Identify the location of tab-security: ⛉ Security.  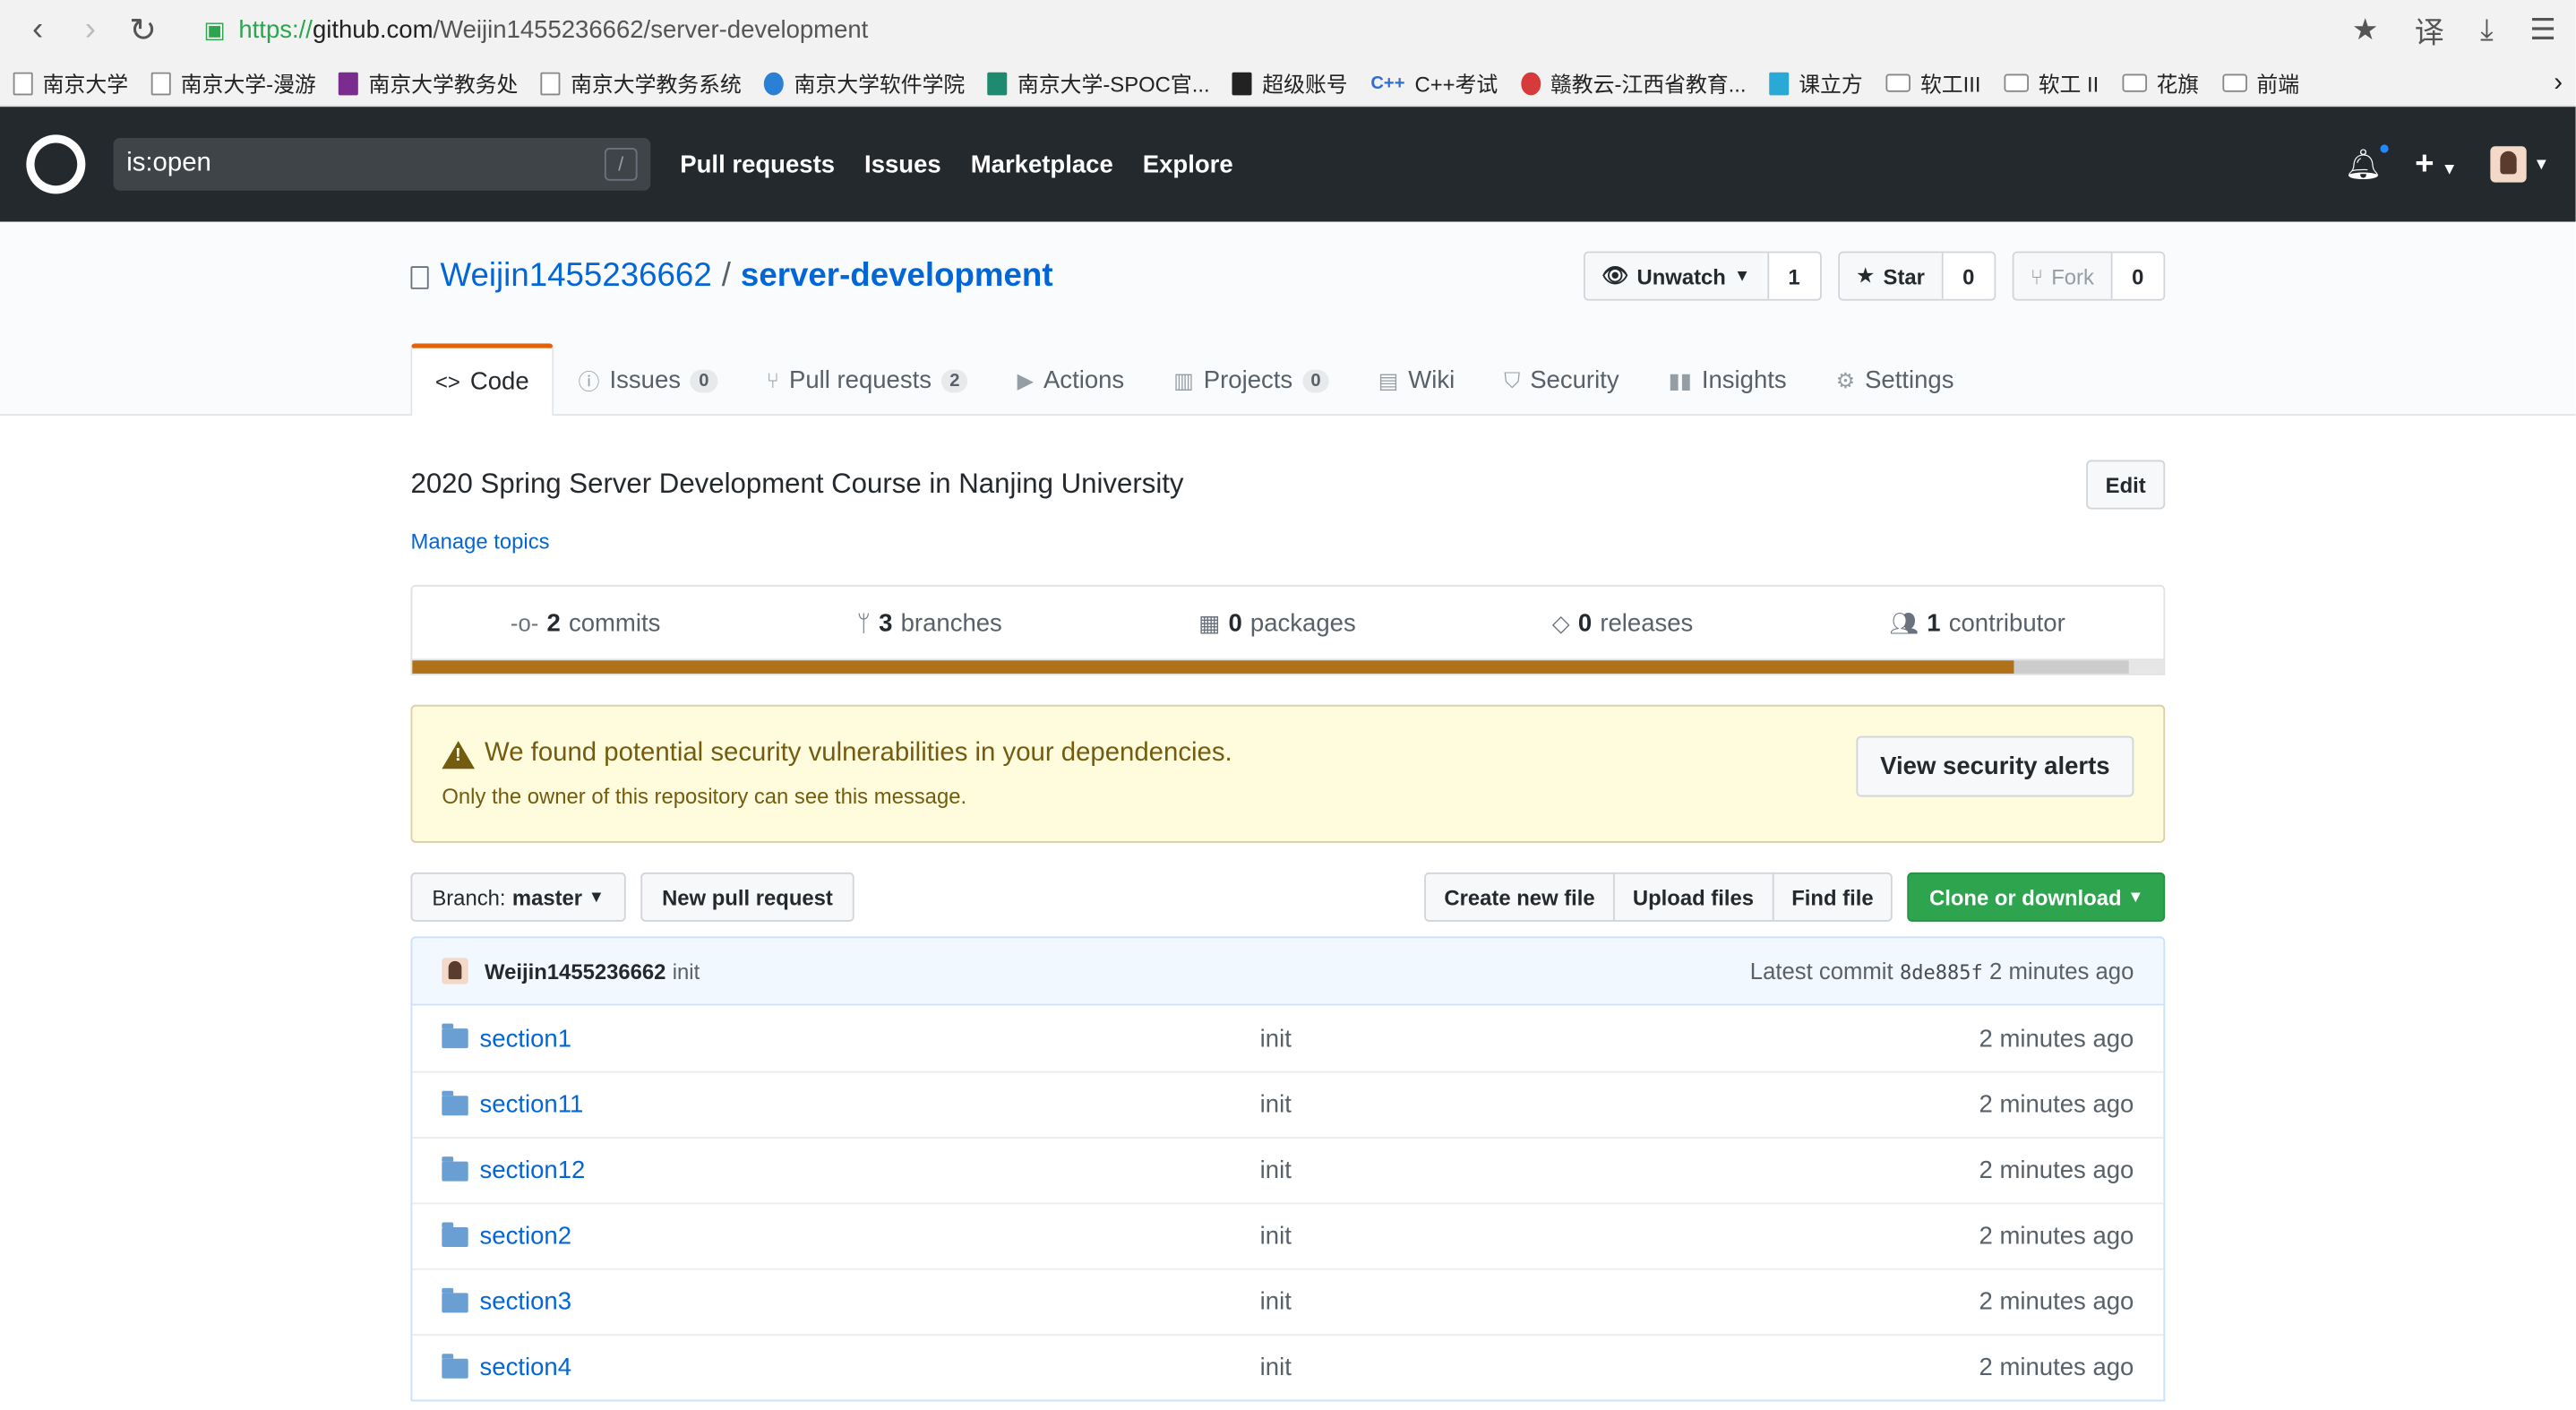
(1562, 379).